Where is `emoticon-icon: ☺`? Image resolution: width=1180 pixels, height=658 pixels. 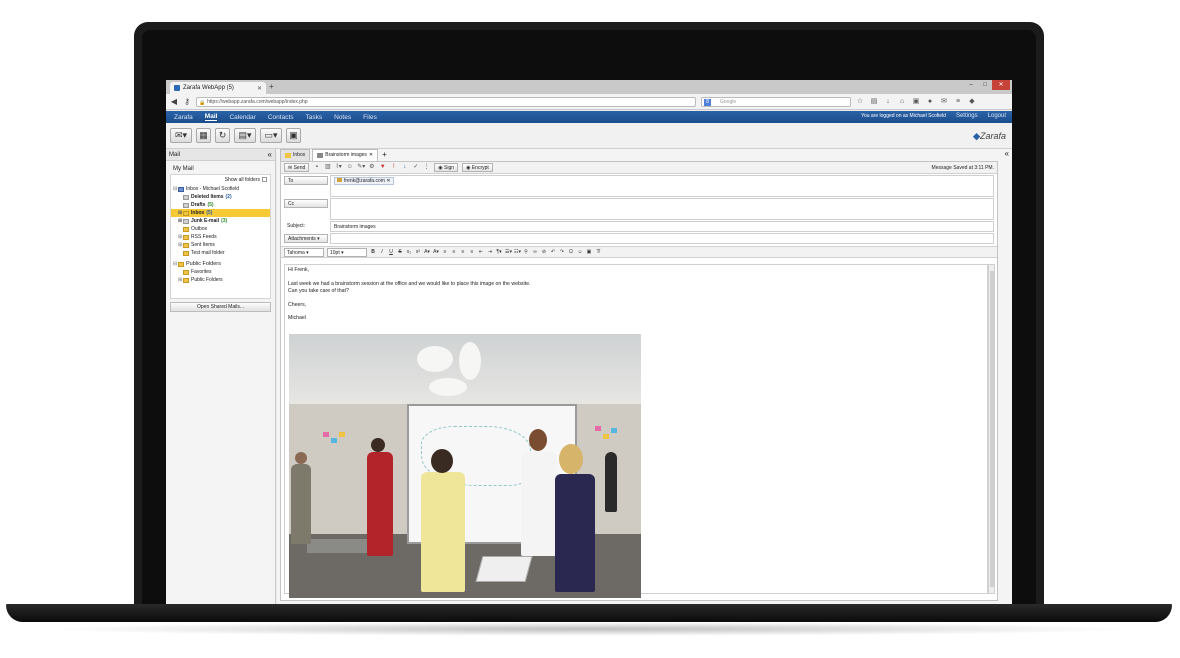 emoticon-icon: ☺ is located at coordinates (580, 252).